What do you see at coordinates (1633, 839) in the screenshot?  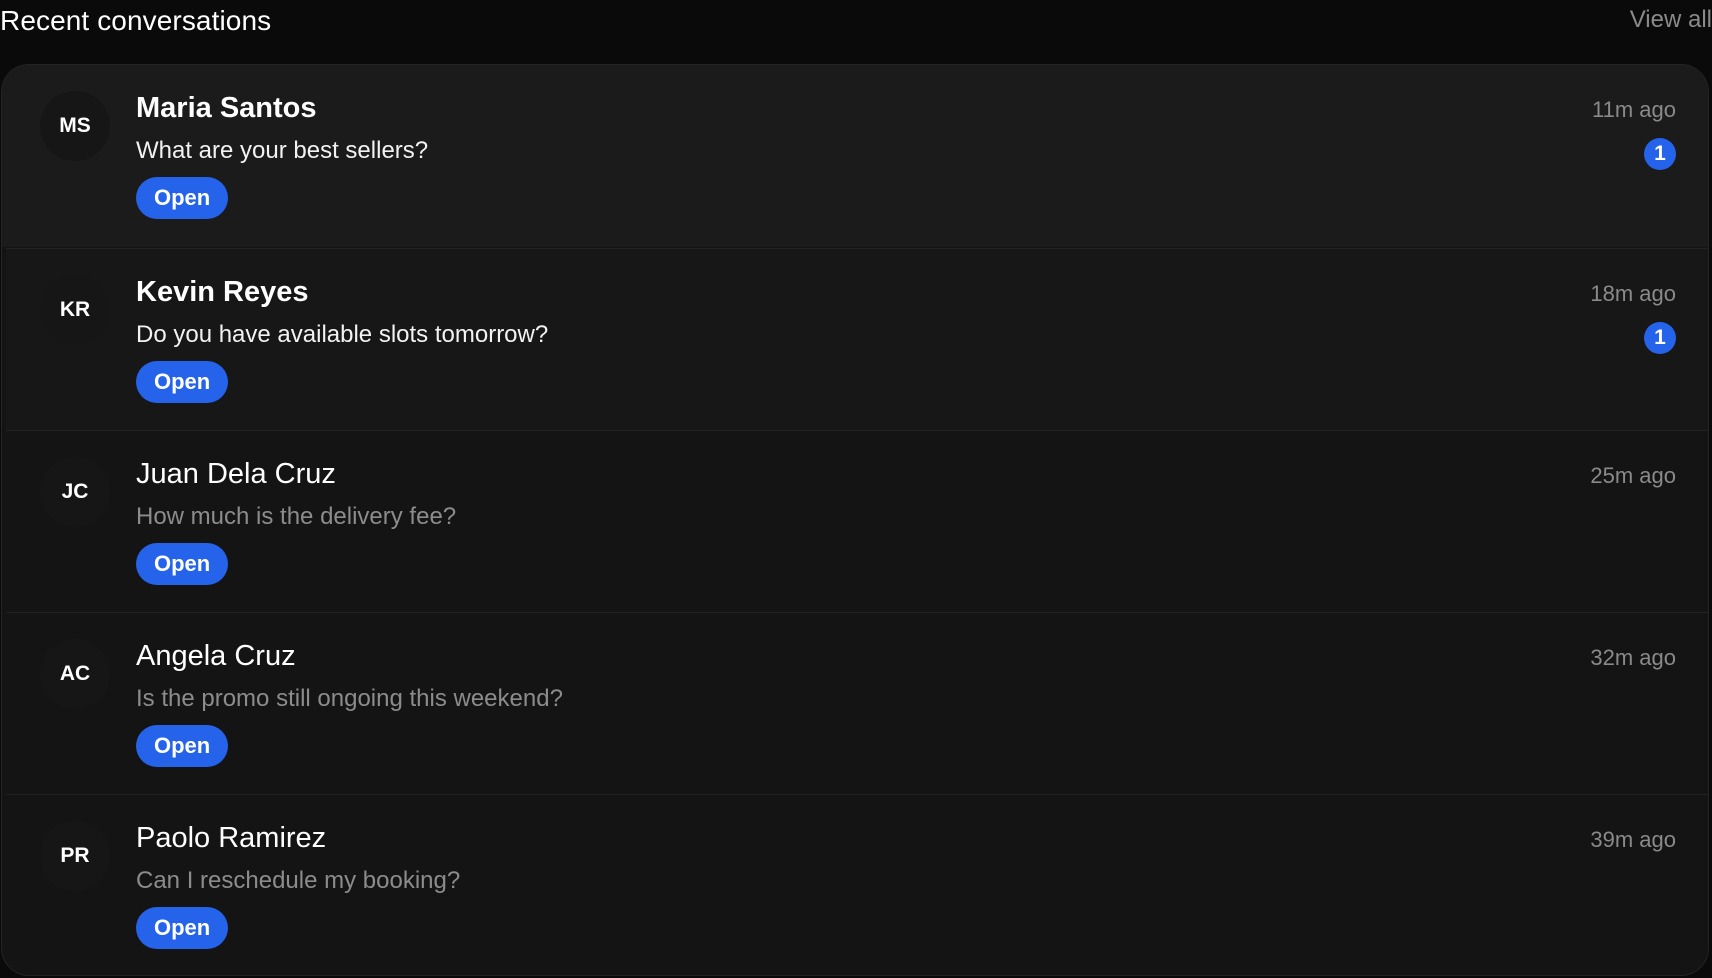 I see `timestamp: 39m ago` at bounding box center [1633, 839].